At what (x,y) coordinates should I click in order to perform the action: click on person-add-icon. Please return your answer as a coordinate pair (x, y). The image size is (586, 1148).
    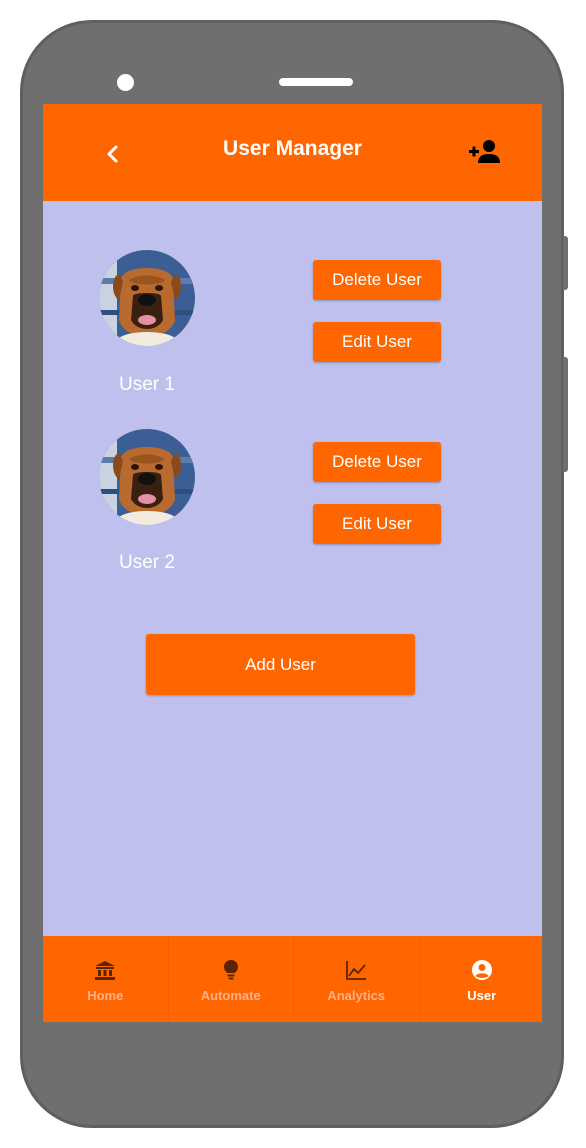
    Looking at the image, I should click on (484, 151).